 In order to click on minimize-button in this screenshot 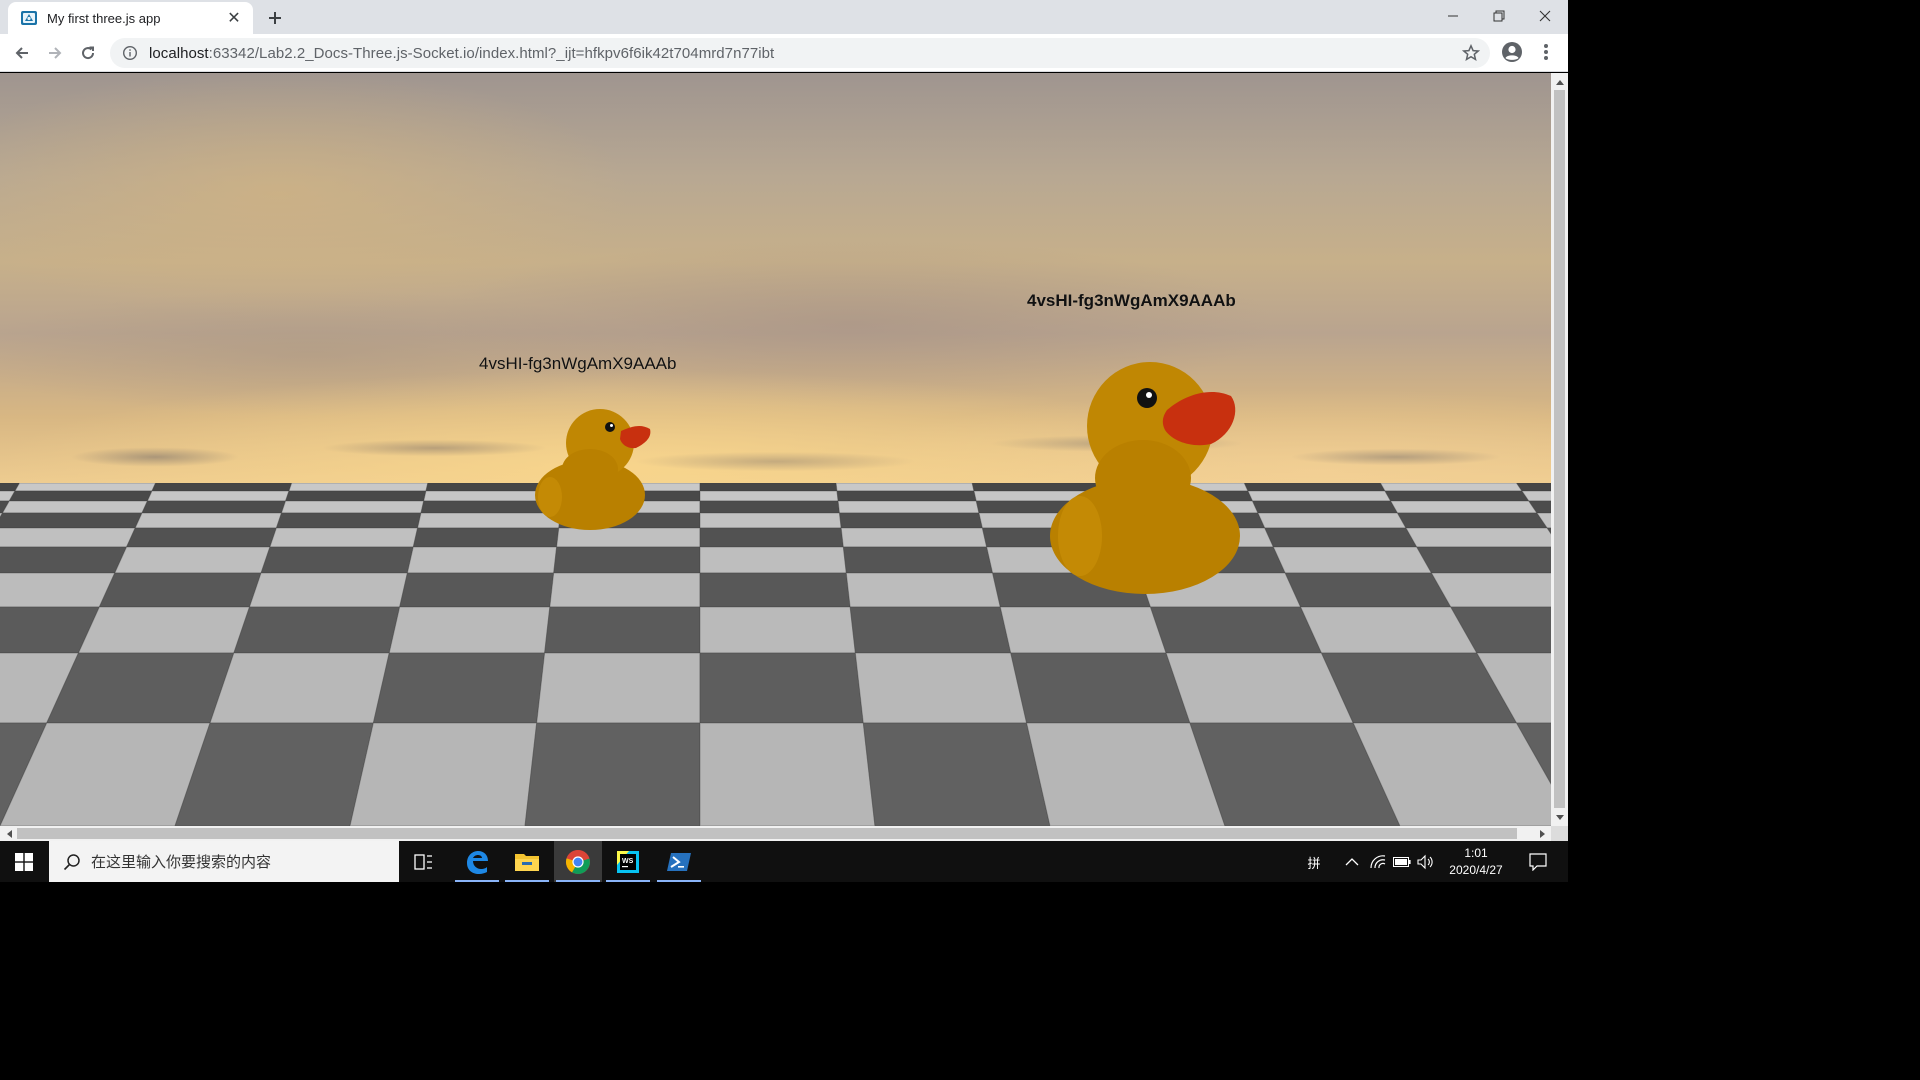, I will do `click(1453, 16)`.